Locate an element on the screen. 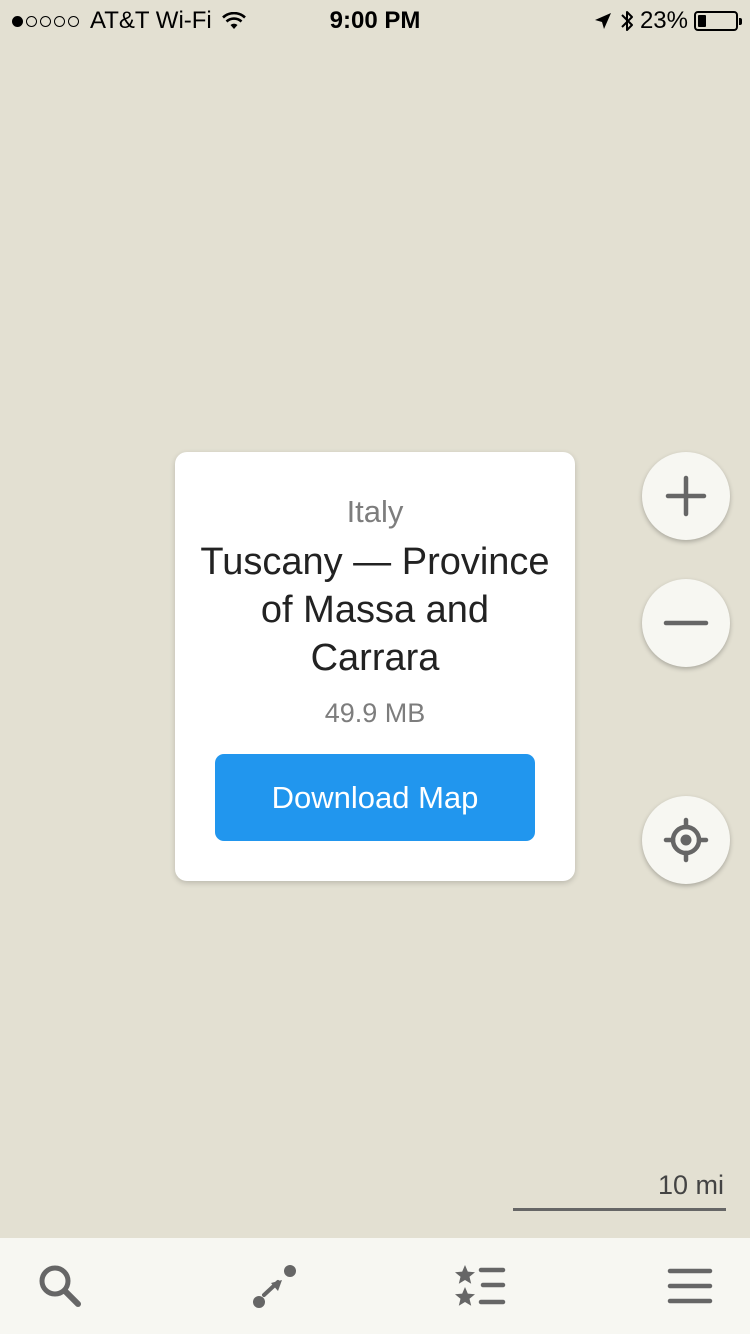 The image size is (750, 1334). region-title: Tuscany — Province of Massa and Carrara is located at coordinates (375, 610).